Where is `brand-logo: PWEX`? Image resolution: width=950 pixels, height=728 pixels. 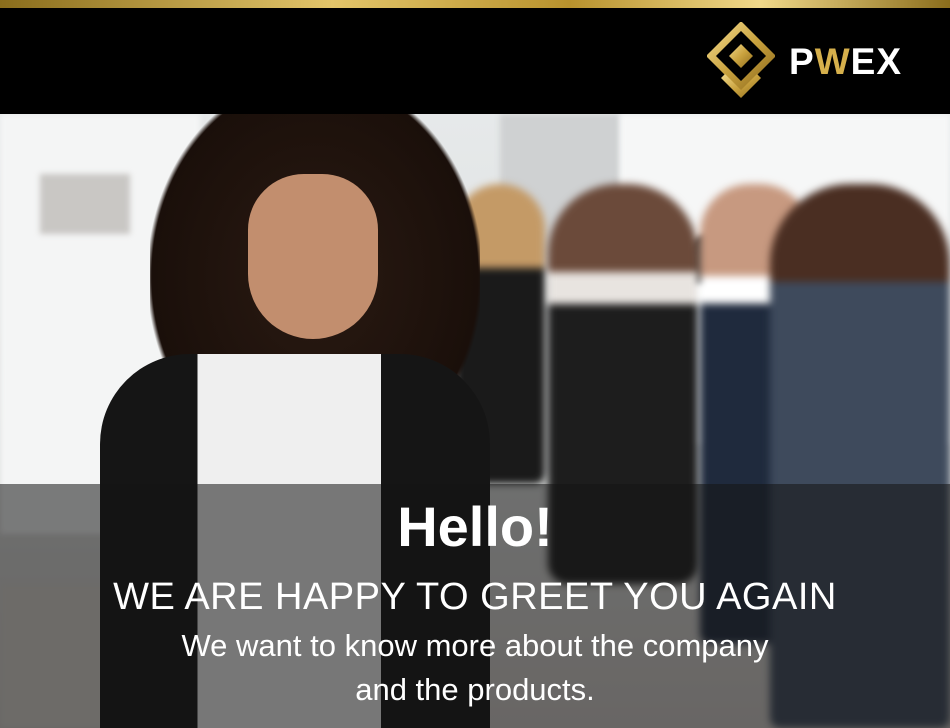
brand-logo: PWEX is located at coordinates (804, 62).